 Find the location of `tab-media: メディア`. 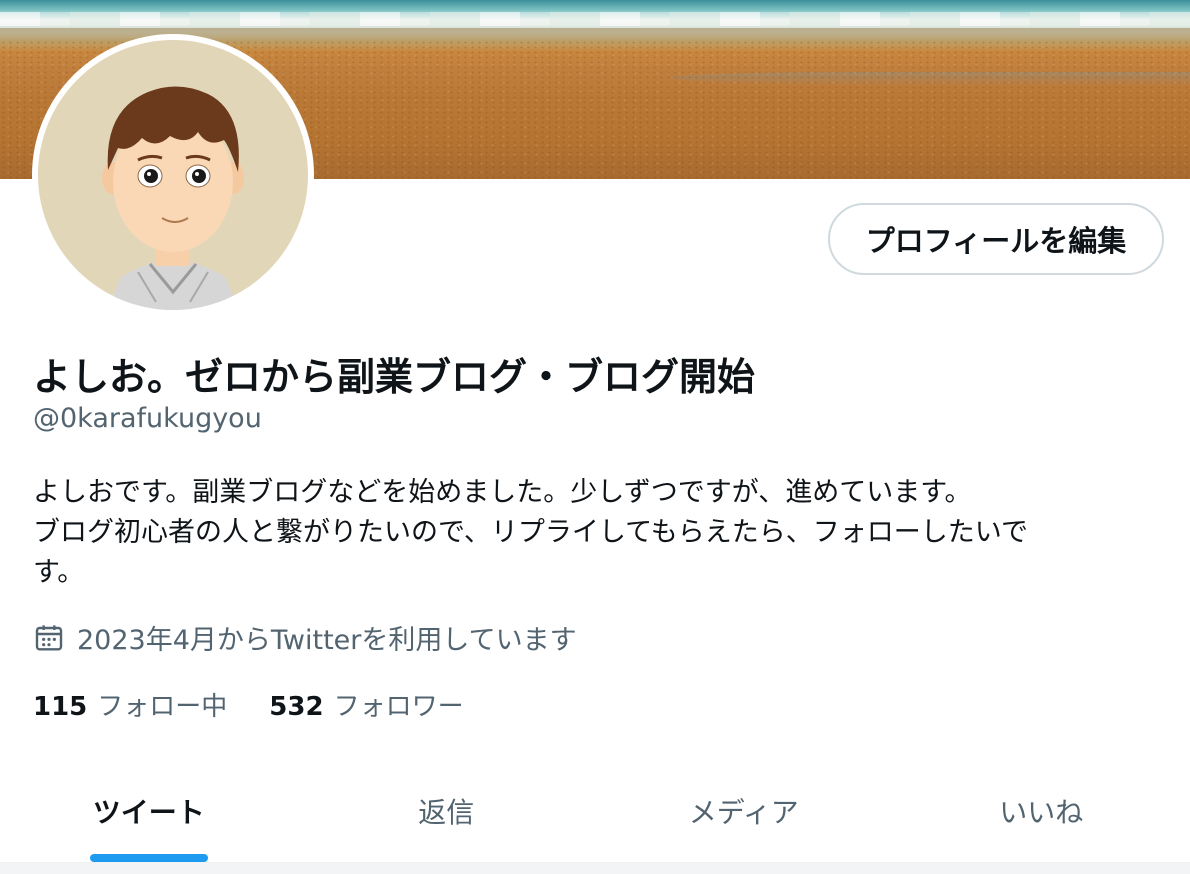

tab-media: メディア is located at coordinates (744, 811).